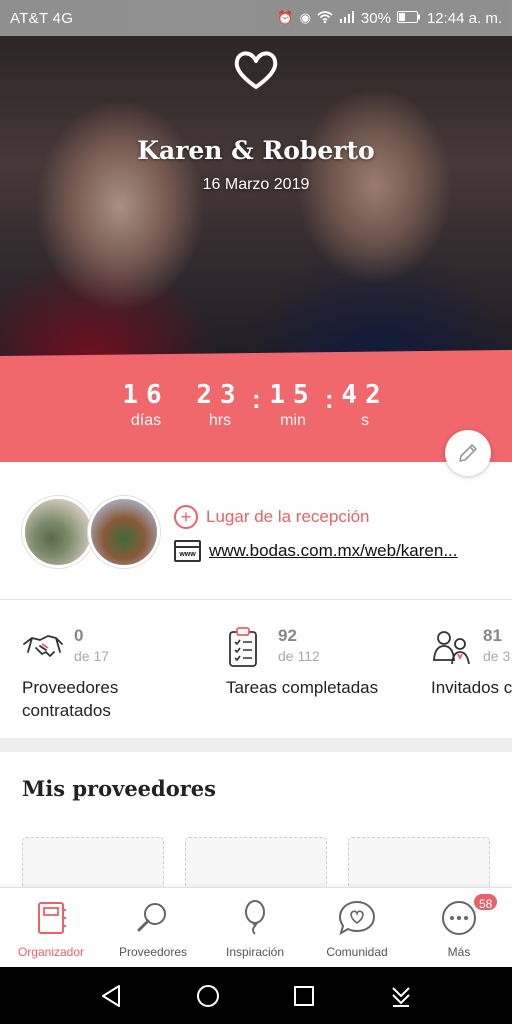  Describe the element at coordinates (256, 184) in the screenshot. I see `wedding-date: 16 Marzo 2019` at that location.